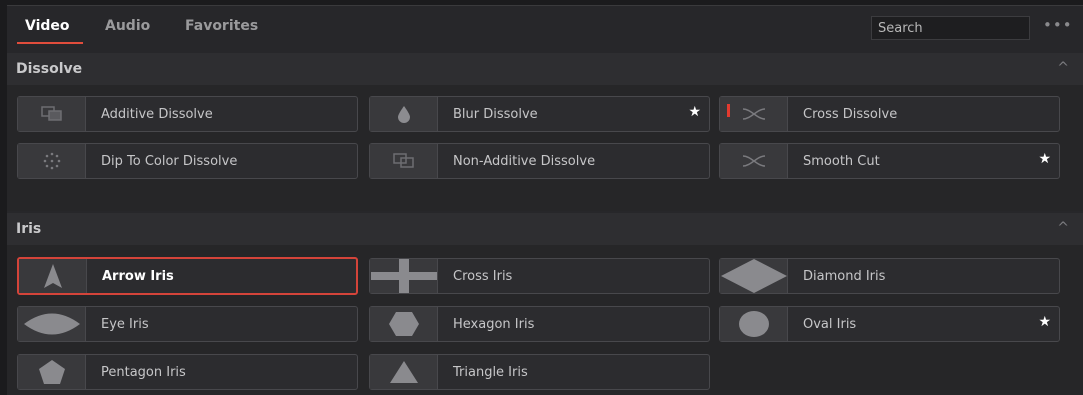 The width and height of the screenshot is (1083, 395). What do you see at coordinates (187, 324) in the screenshot?
I see `transition-tile-eye-iris: Eye Iris` at bounding box center [187, 324].